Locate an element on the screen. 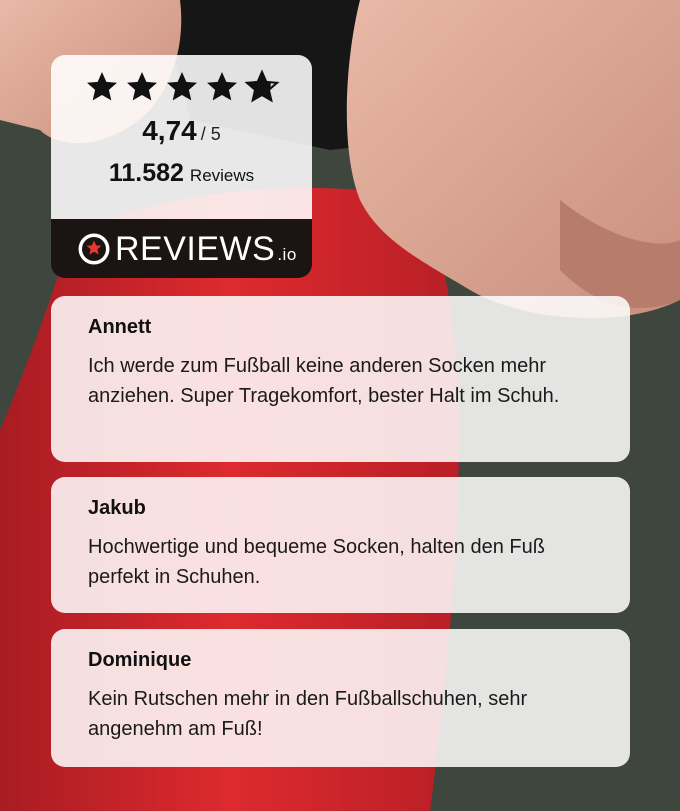  reviews-io-logo-icon is located at coordinates (94, 248).